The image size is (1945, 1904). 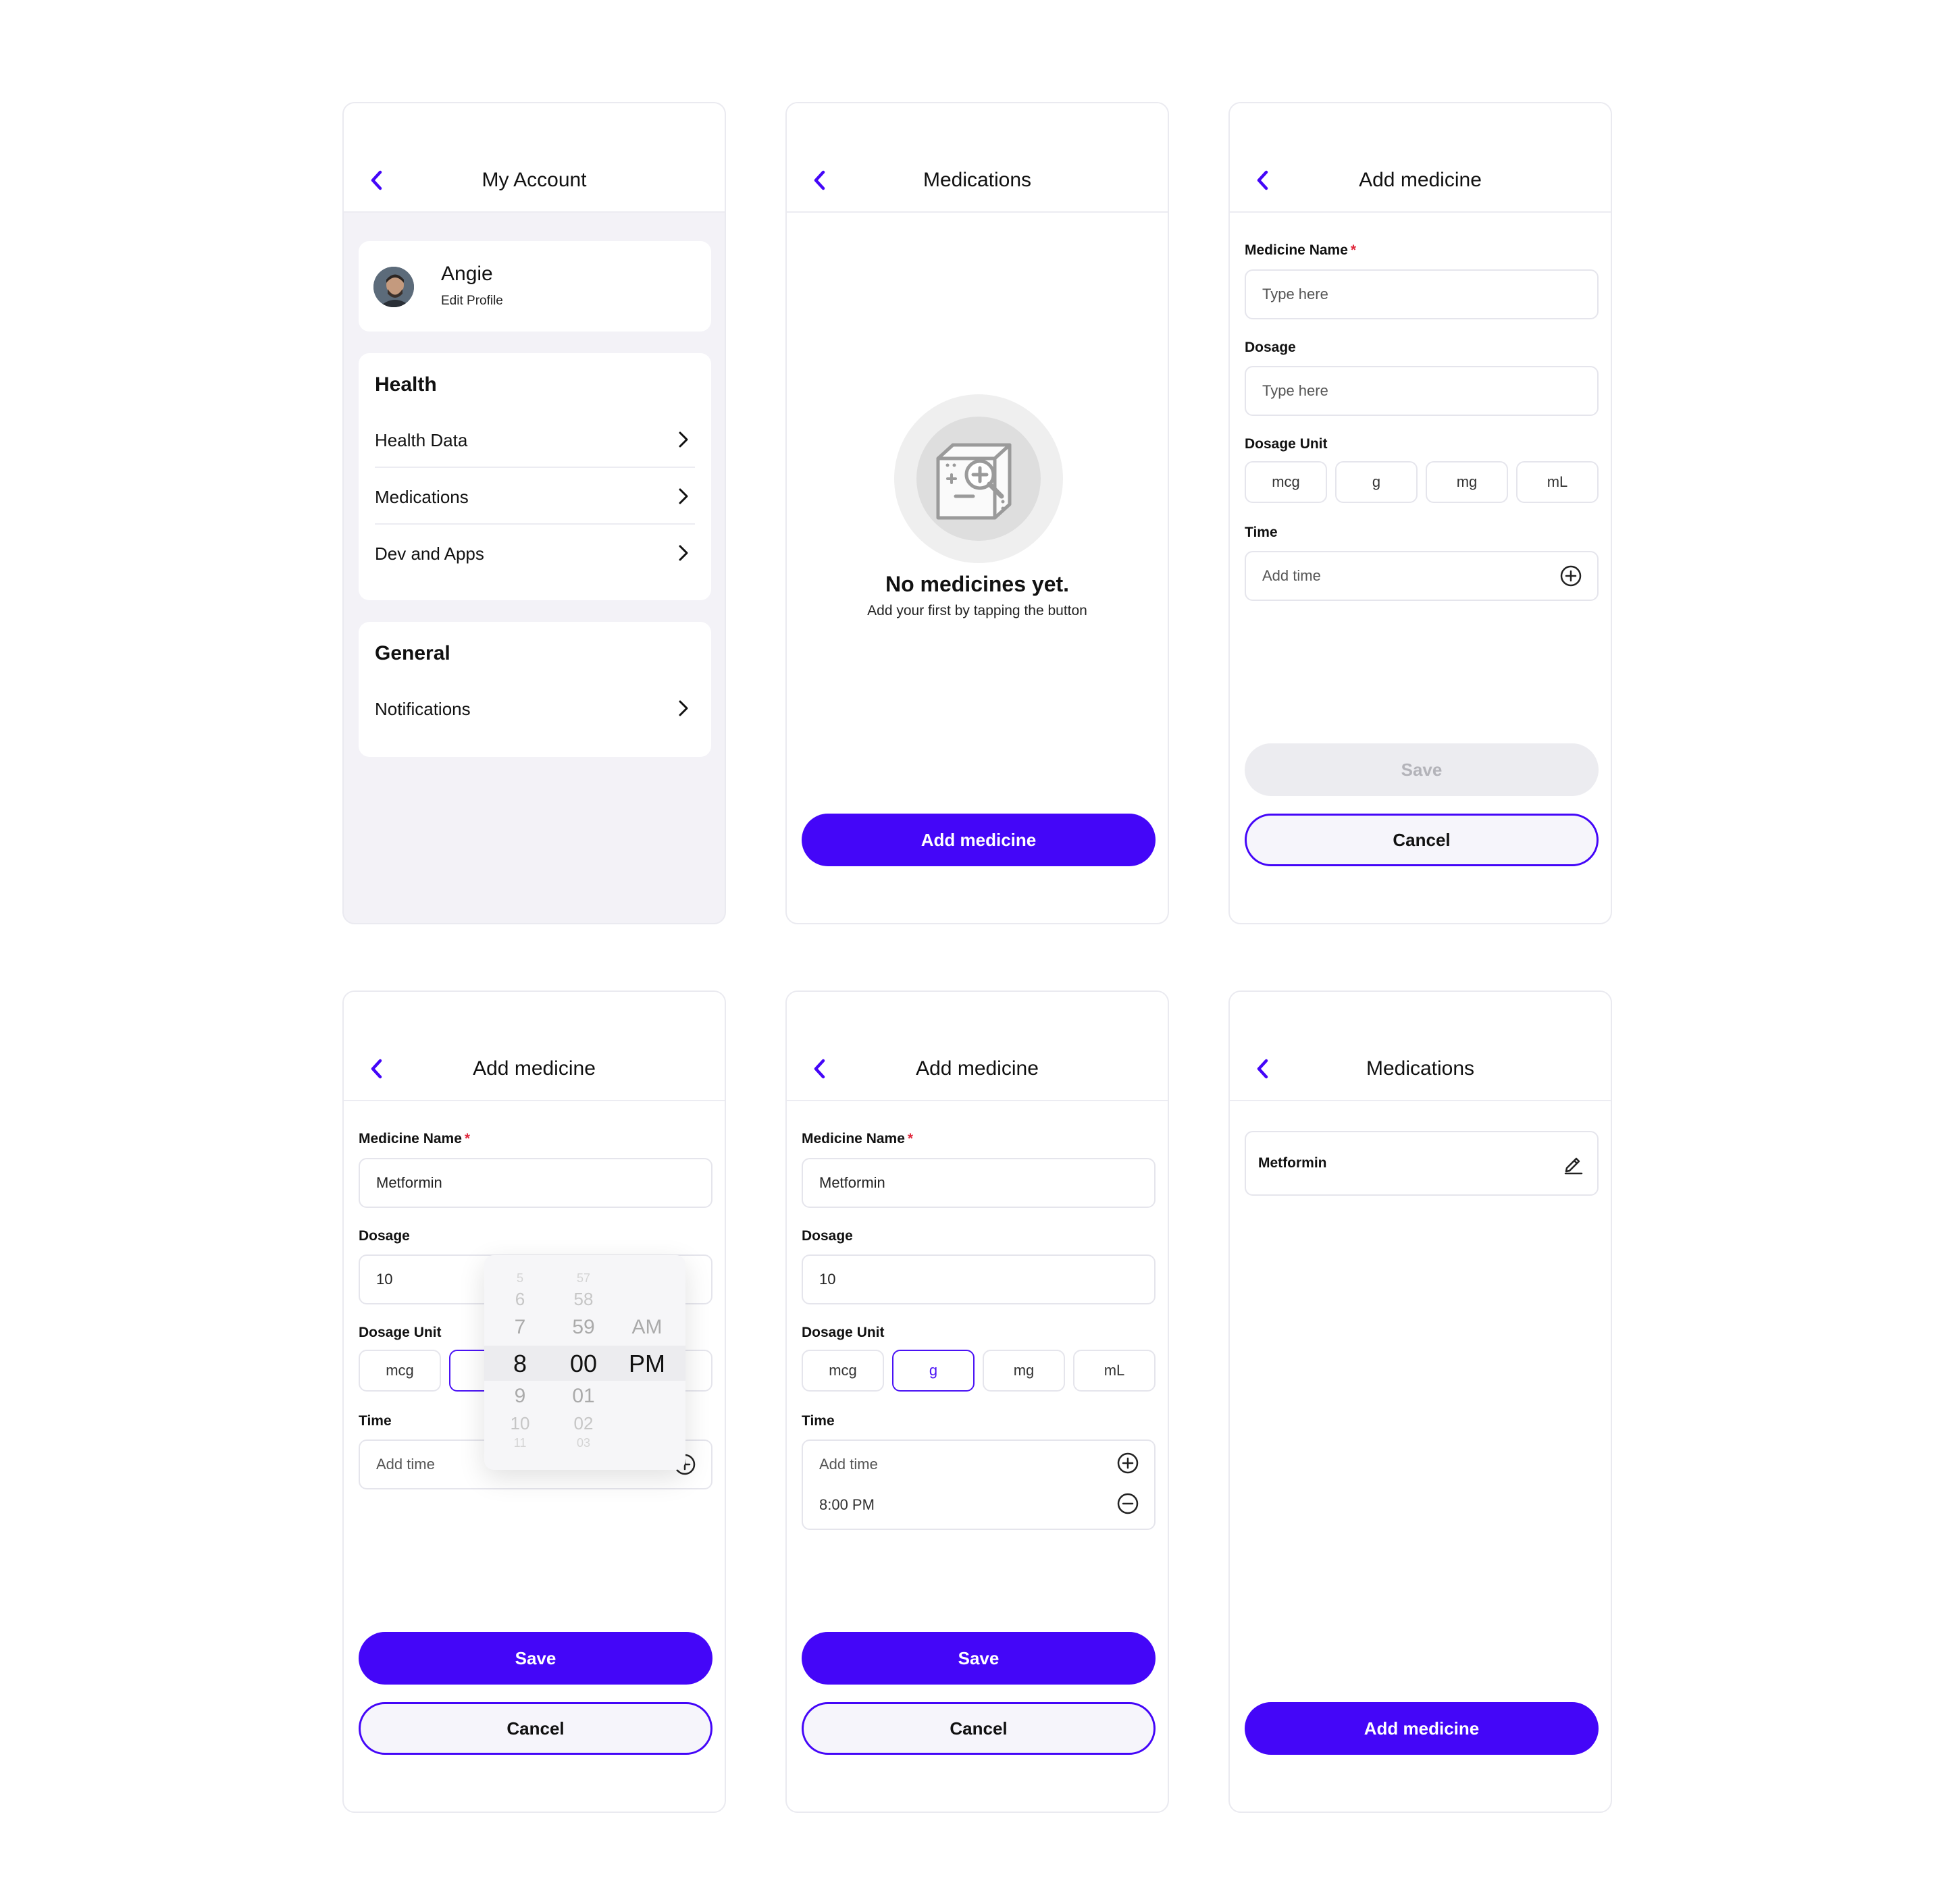 I want to click on picker-minute: 01, so click(x=583, y=1396).